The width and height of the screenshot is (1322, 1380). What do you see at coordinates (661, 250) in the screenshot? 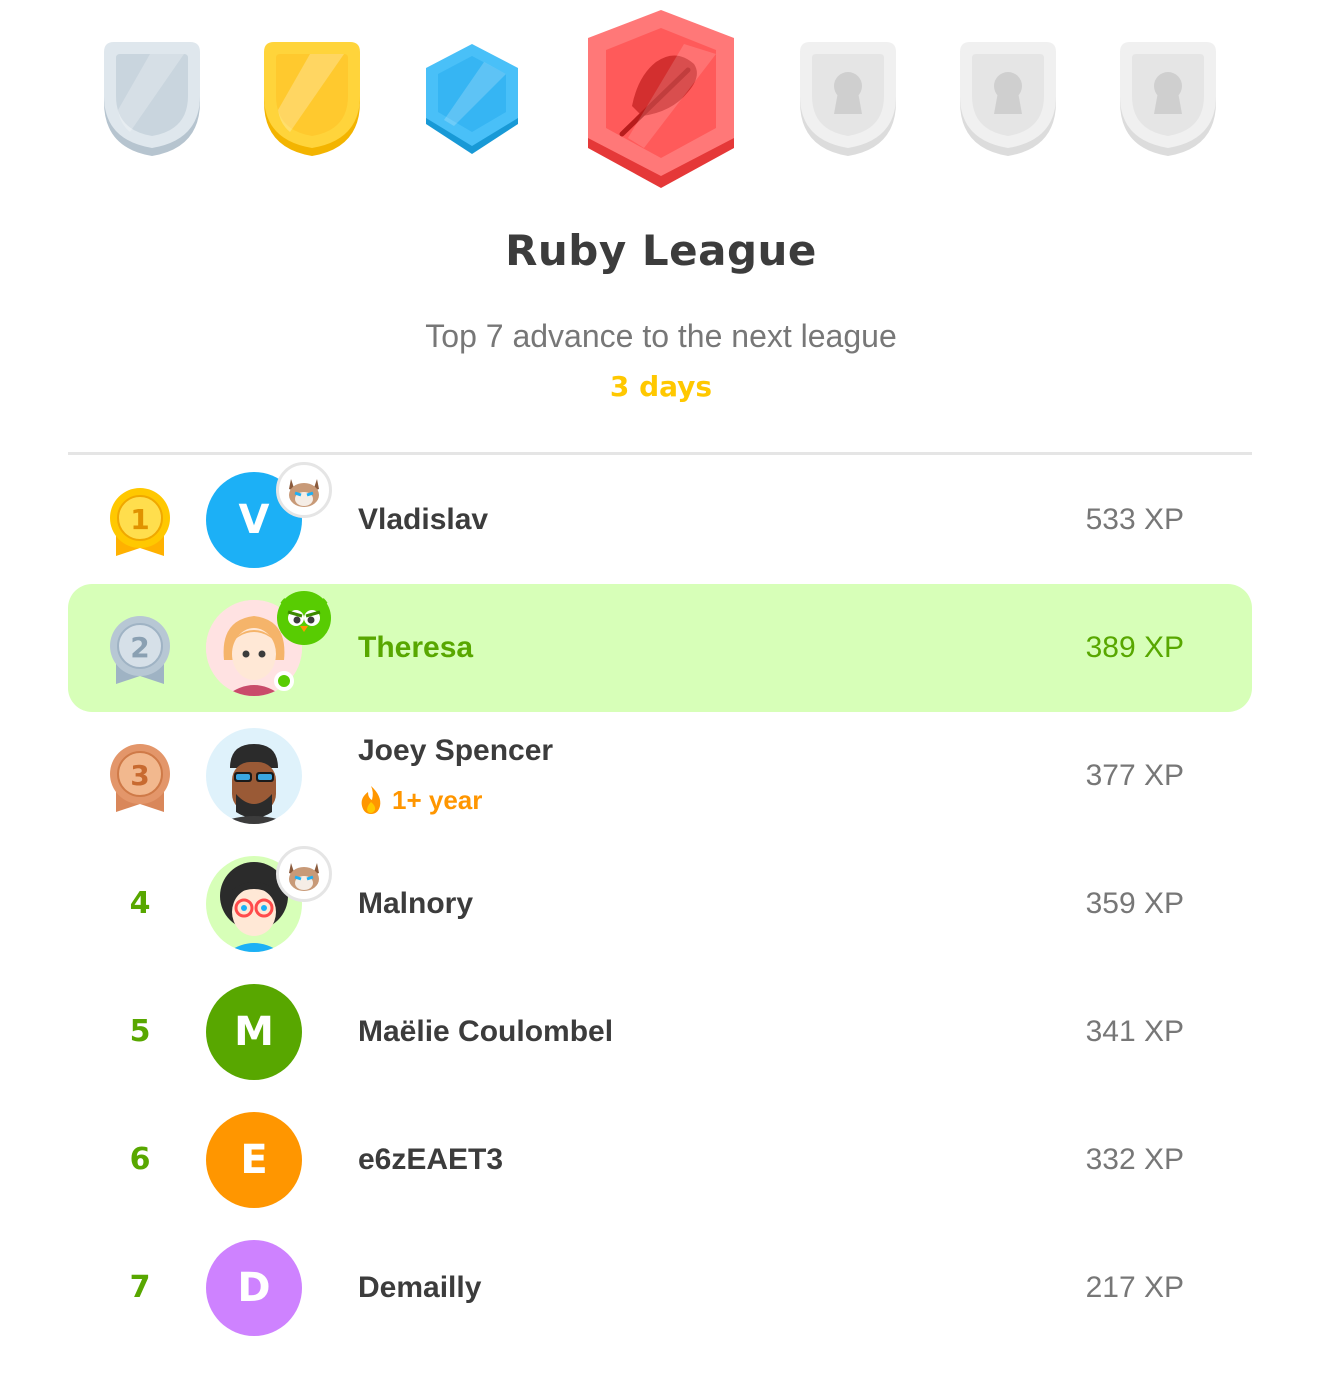
I see `league-title: Ruby League` at bounding box center [661, 250].